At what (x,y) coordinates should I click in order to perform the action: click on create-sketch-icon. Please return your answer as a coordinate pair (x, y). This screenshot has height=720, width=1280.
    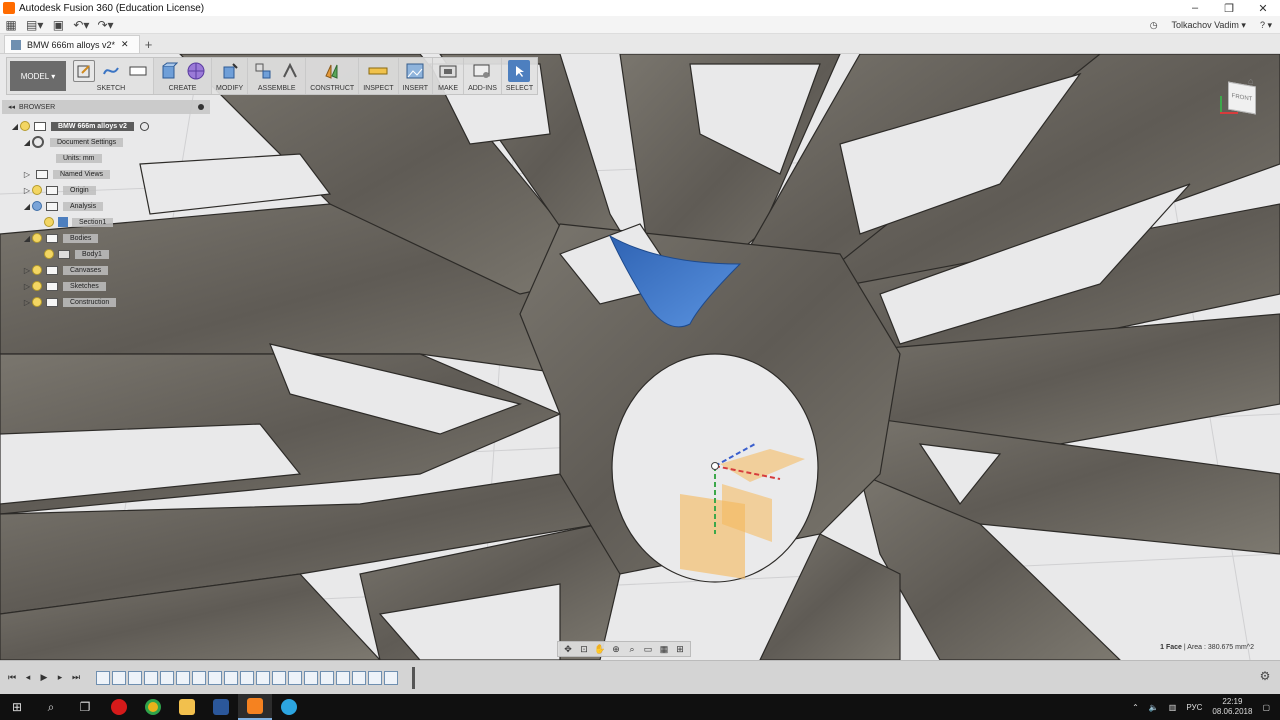
    Looking at the image, I should click on (84, 71).